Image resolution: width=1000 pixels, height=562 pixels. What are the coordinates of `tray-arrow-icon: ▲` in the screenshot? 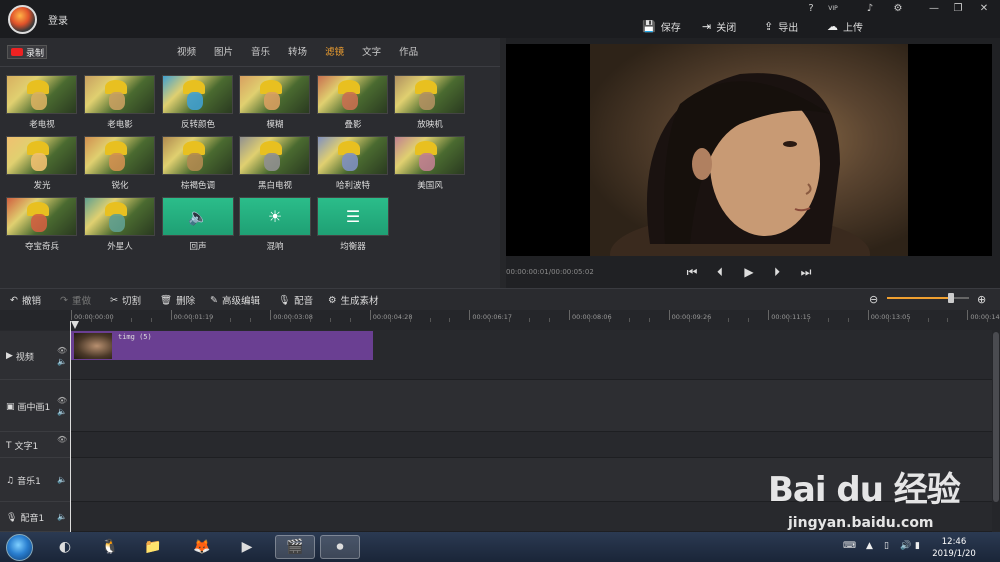 It's located at (869, 546).